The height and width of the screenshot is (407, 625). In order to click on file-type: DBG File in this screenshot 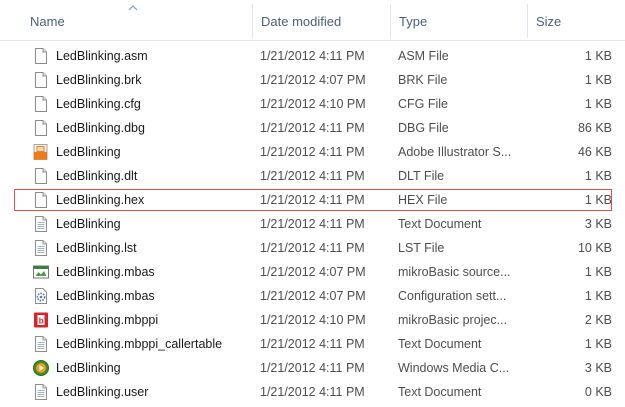, I will do `click(423, 128)`.